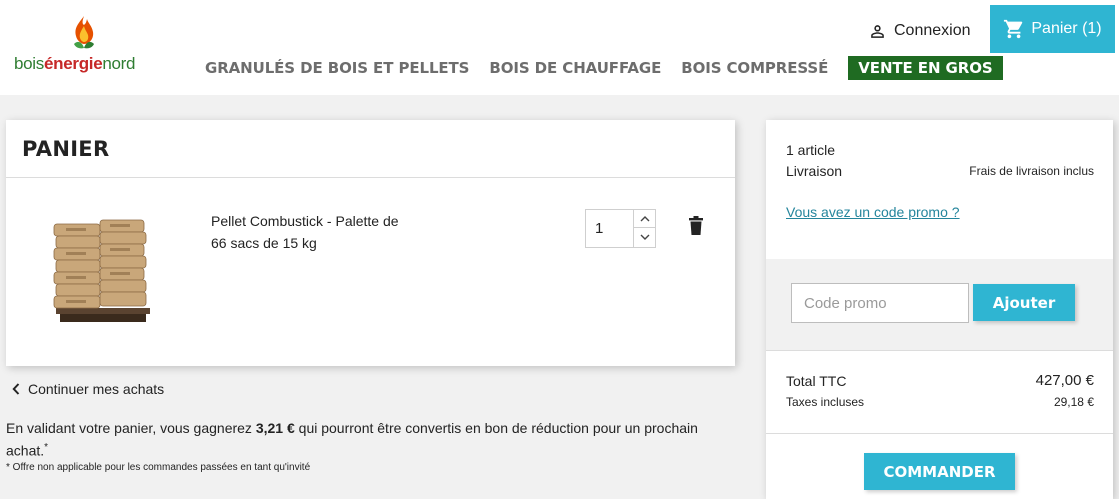 The width and height of the screenshot is (1119, 499). I want to click on nav-item-granules: GRANULÉS DE BOIS ET PELLETS, so click(337, 68).